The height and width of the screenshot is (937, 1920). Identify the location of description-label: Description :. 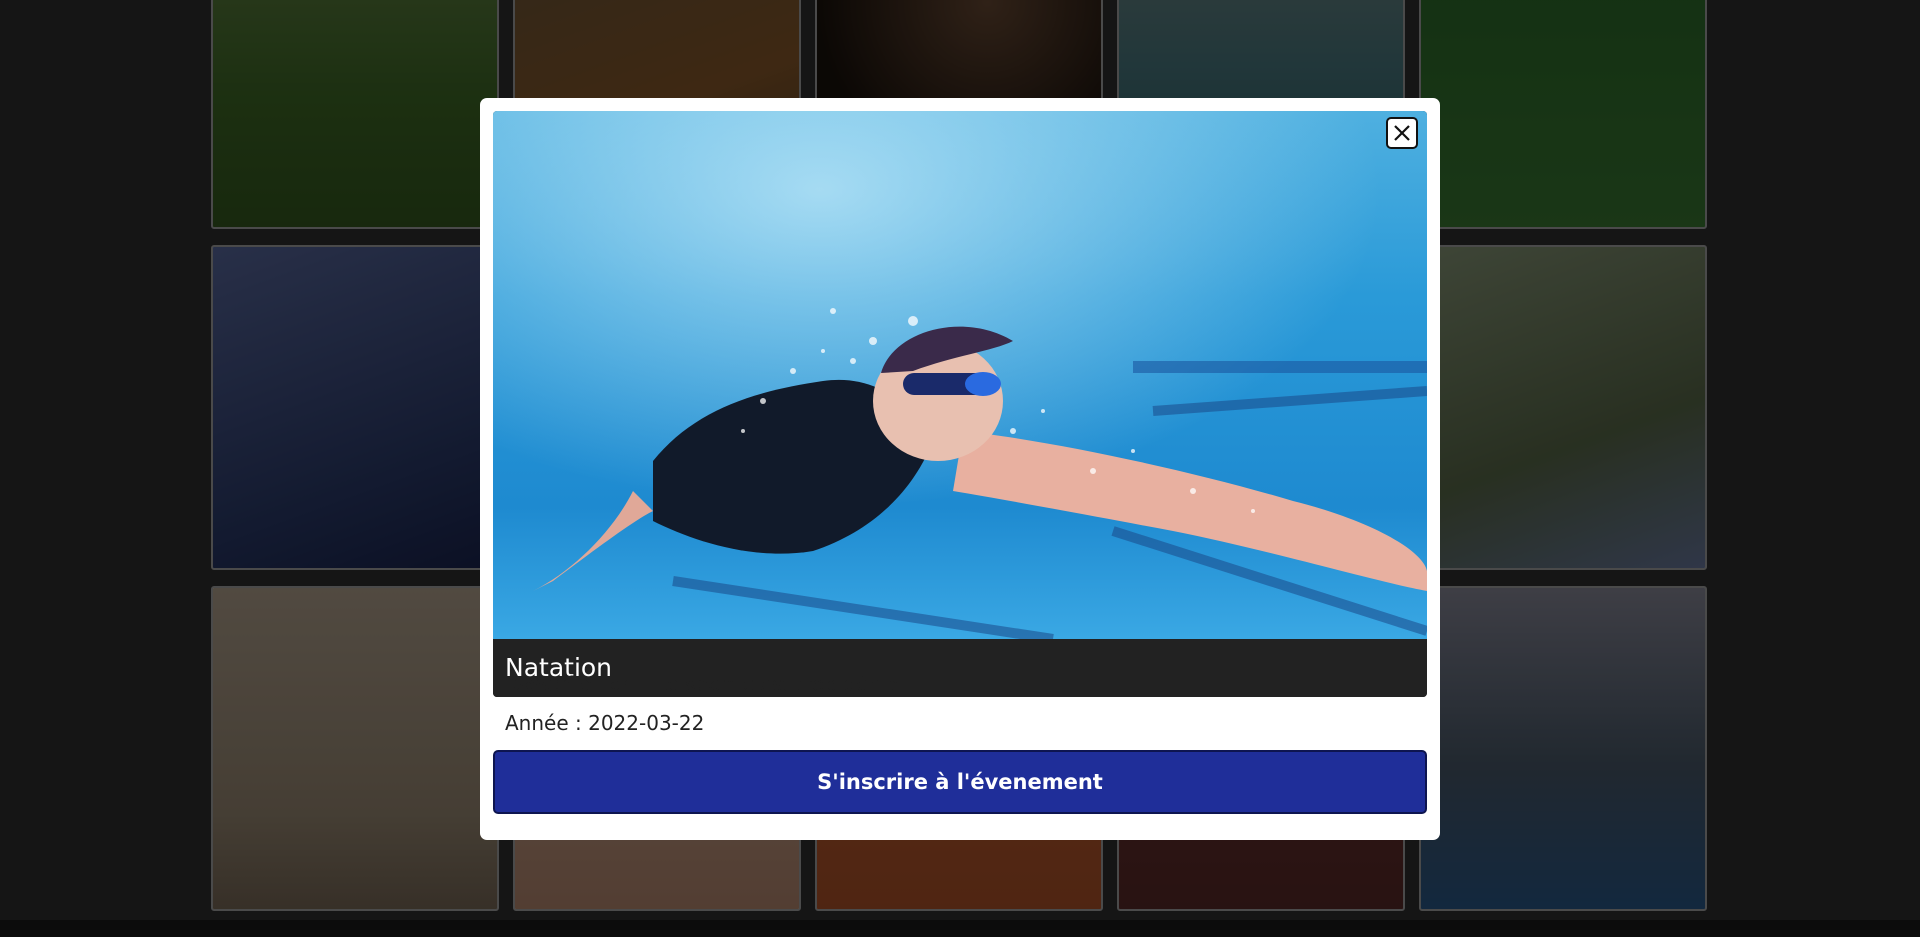
(577, 684).